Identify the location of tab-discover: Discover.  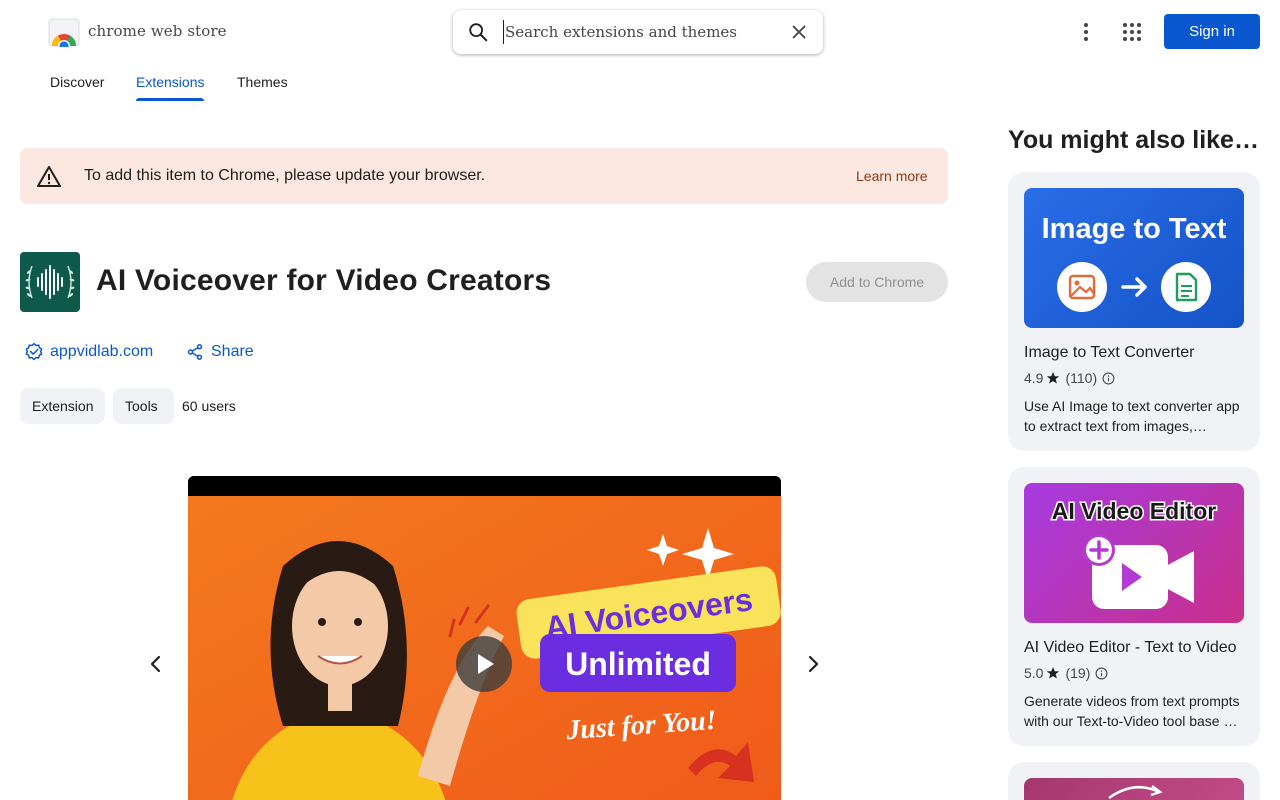
(77, 82).